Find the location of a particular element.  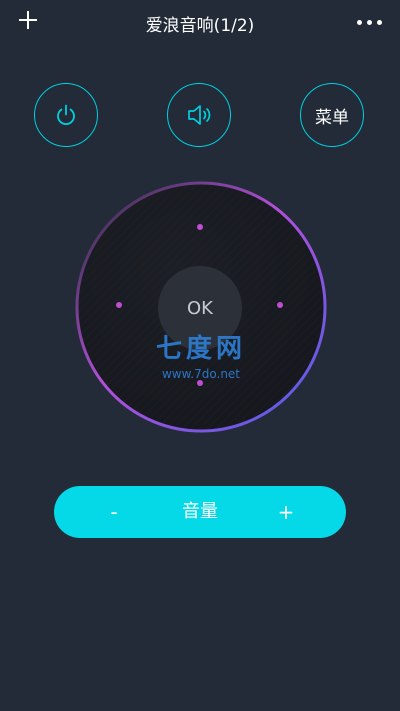

dpad-left-button is located at coordinates (124, 307).